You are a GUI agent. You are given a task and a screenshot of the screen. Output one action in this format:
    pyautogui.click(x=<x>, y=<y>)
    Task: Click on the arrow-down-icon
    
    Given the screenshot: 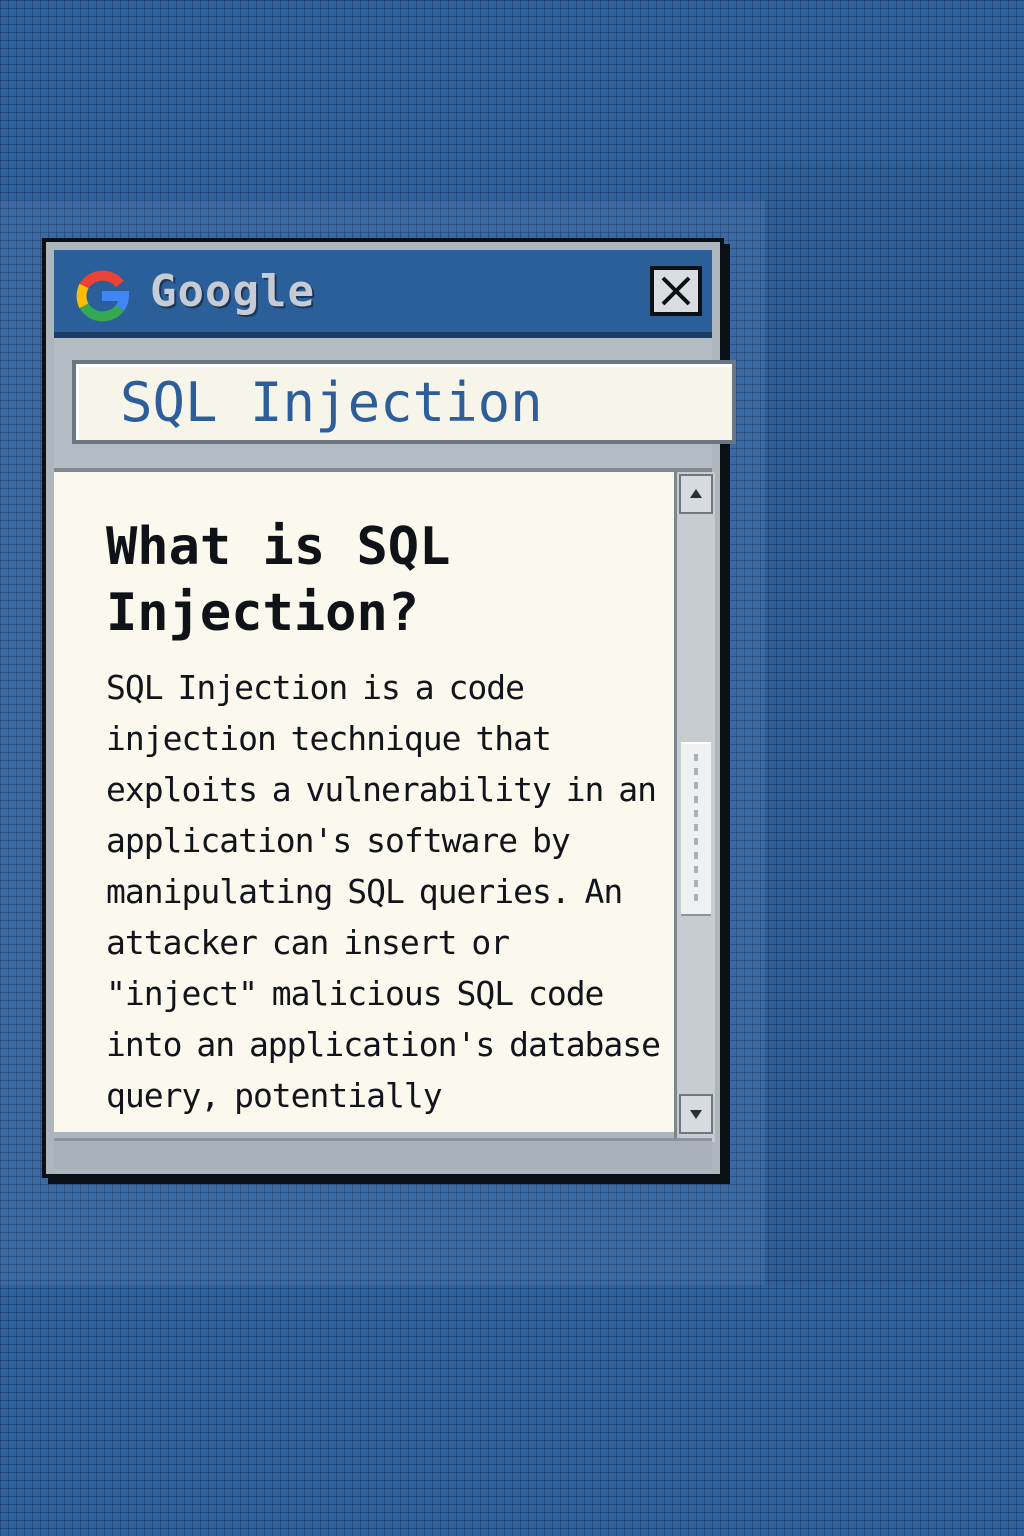 What is the action you would take?
    pyautogui.click(x=696, y=1114)
    